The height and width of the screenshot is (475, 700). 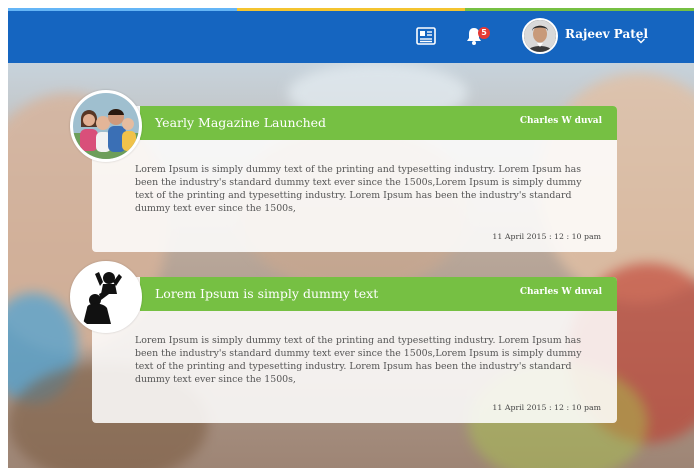 I want to click on newspaper-icon, so click(x=426, y=36).